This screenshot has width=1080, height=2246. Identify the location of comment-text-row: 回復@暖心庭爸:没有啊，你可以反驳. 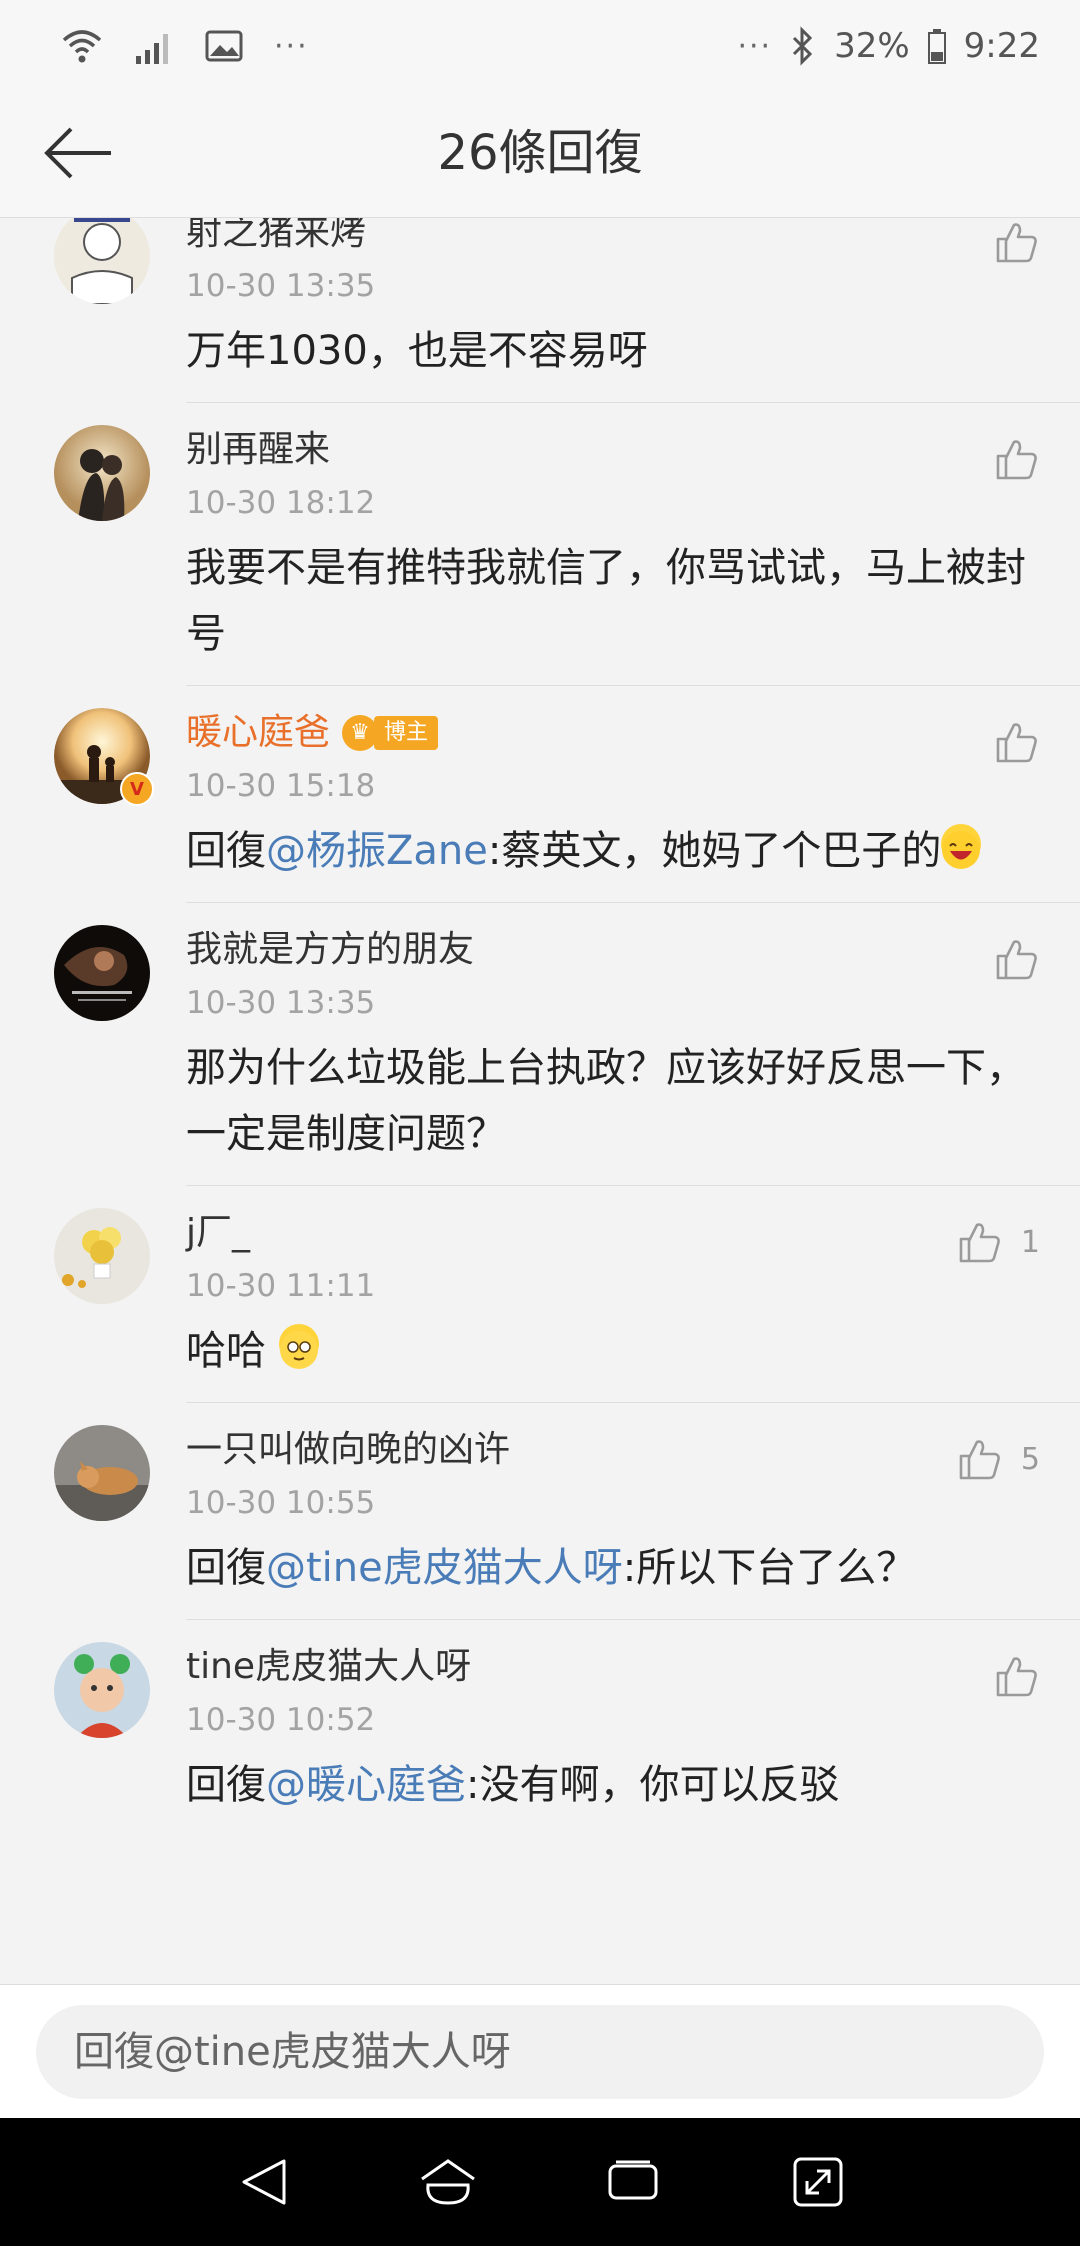
(613, 1794).